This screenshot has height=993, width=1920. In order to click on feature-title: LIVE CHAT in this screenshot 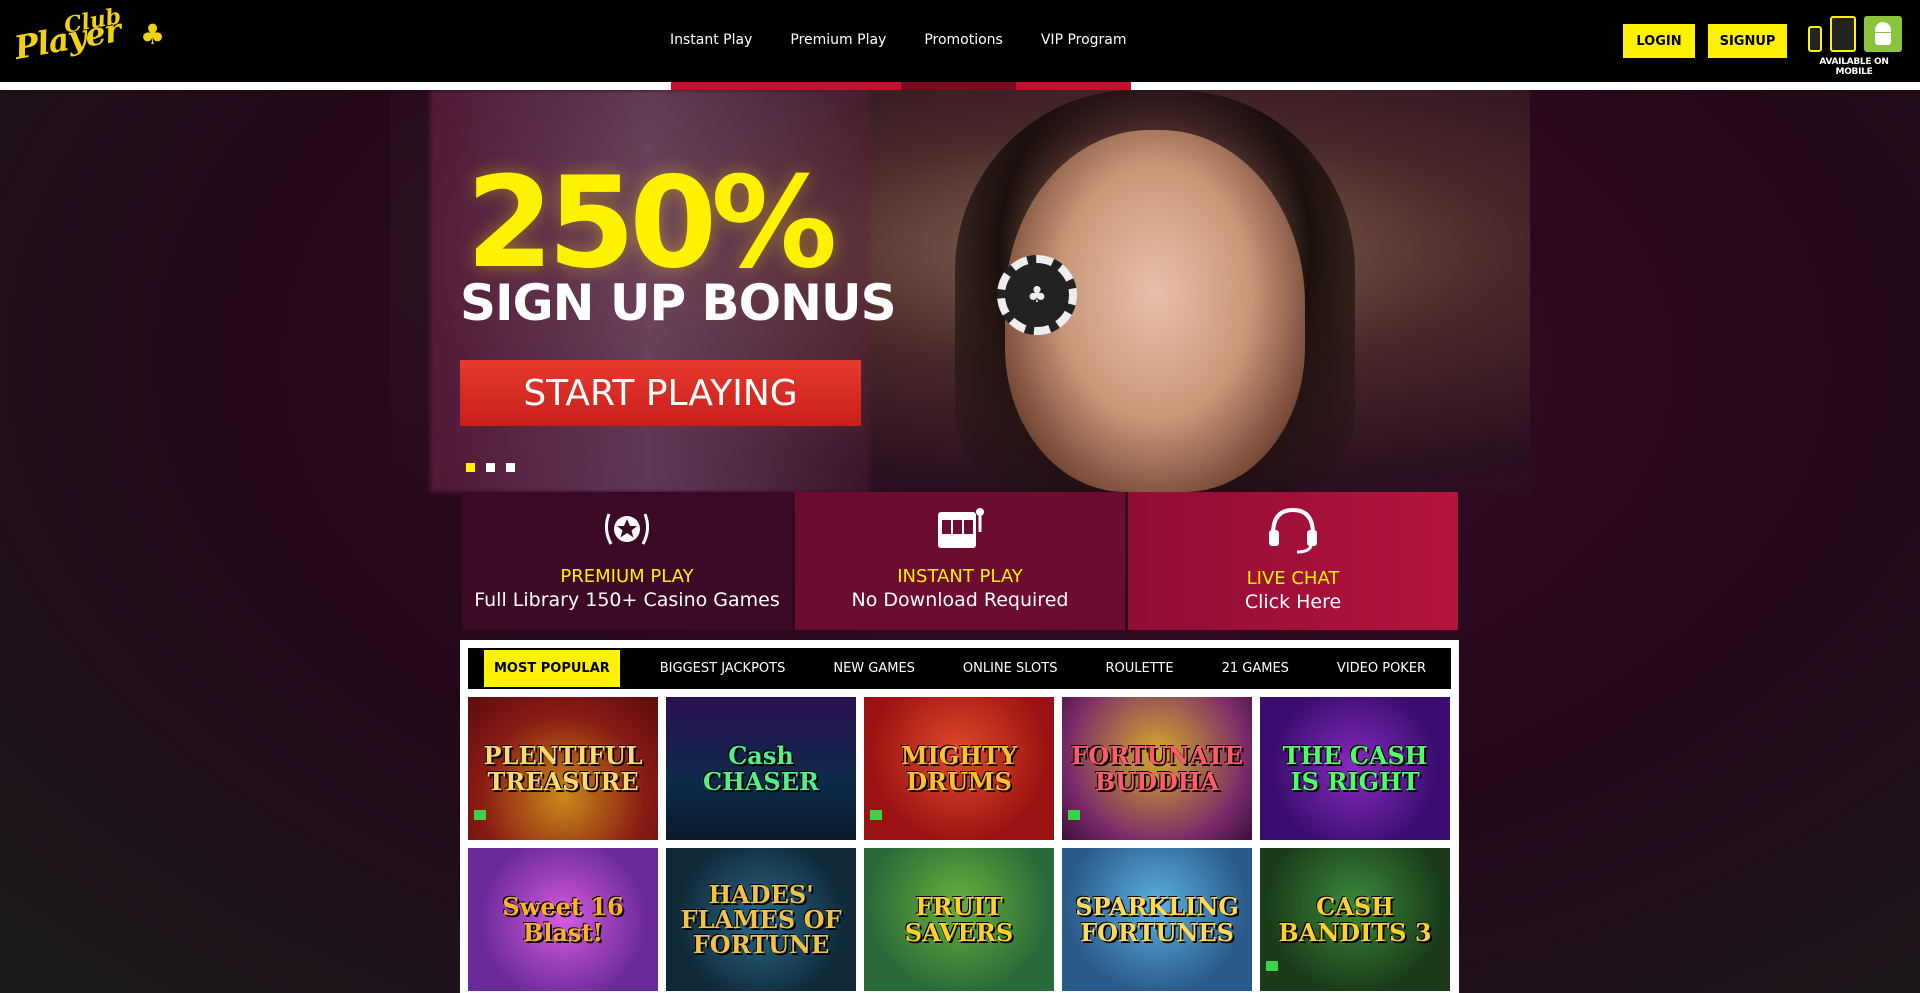, I will do `click(1293, 578)`.